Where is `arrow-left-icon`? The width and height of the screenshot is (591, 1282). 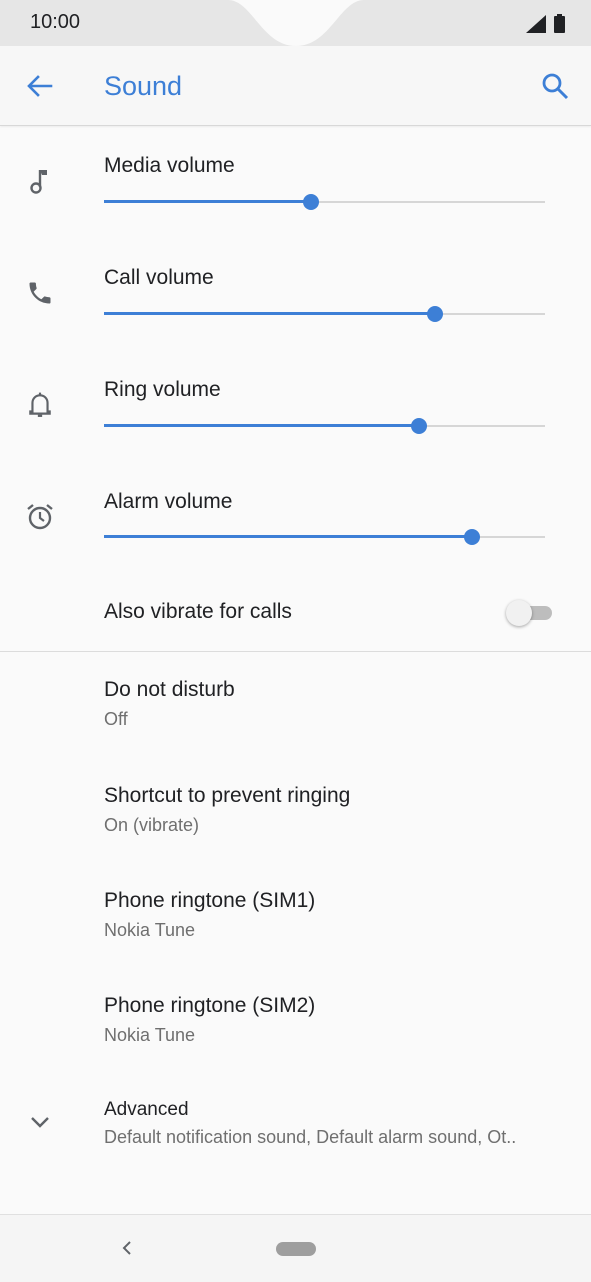
arrow-left-icon is located at coordinates (40, 86).